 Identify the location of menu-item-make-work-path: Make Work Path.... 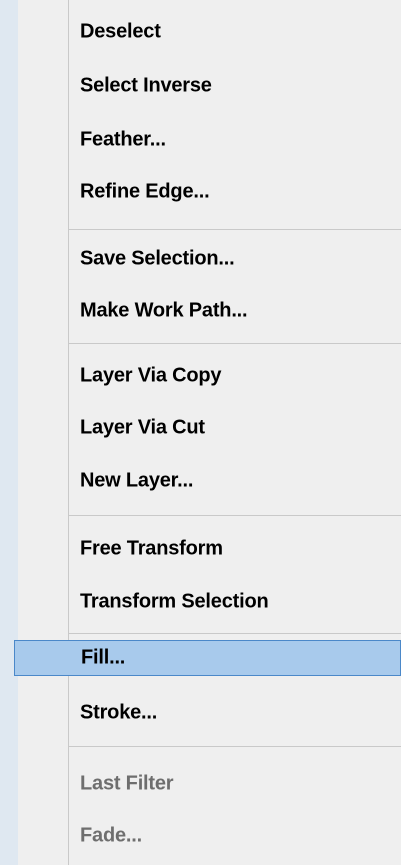
(209, 311).